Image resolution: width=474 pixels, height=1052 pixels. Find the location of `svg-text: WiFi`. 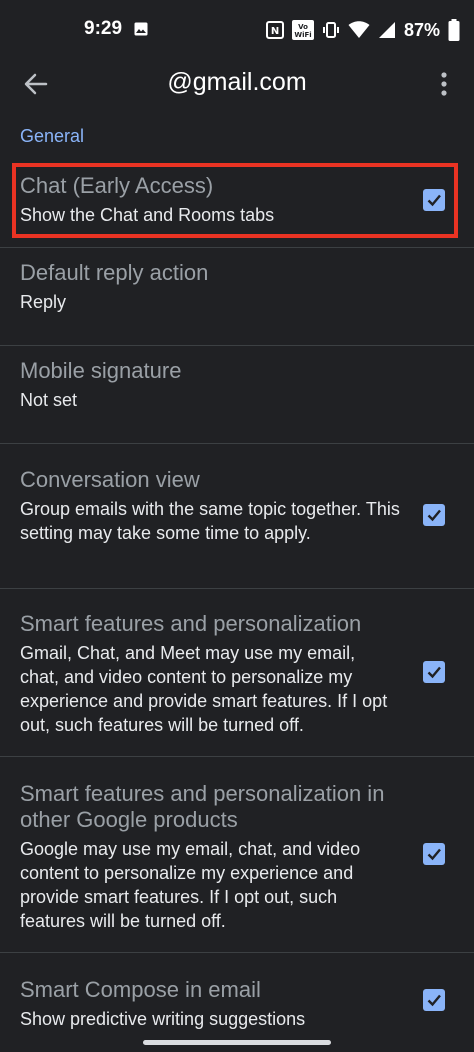

svg-text: WiFi is located at coordinates (302, 35).